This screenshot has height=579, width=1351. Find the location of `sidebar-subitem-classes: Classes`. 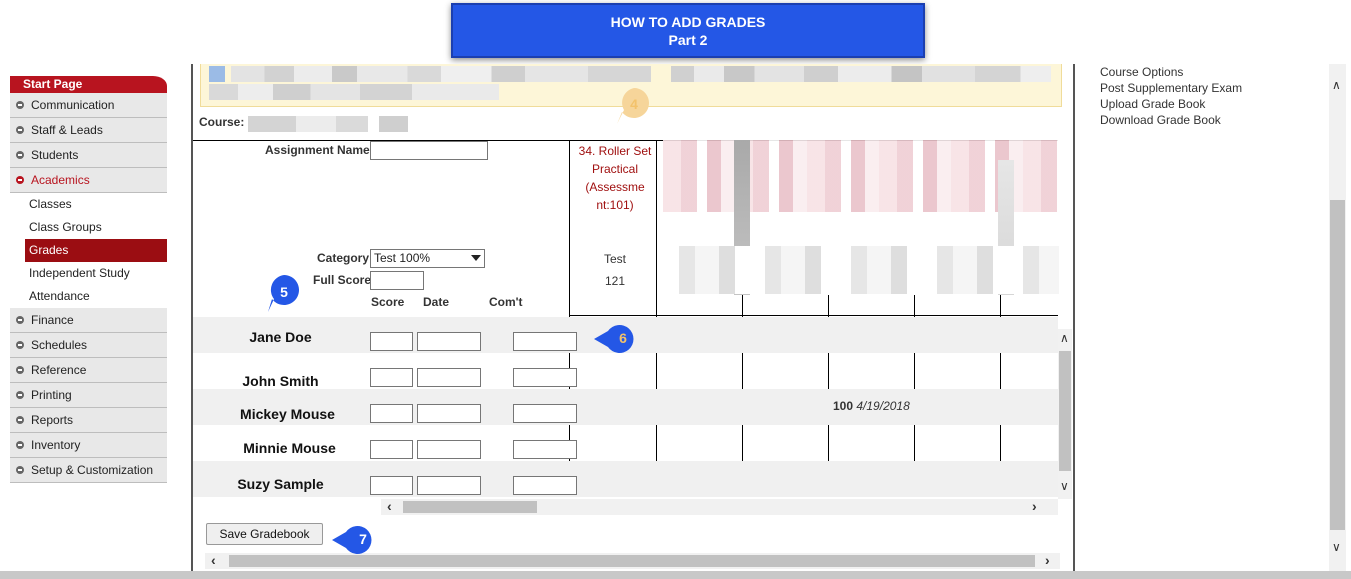

sidebar-subitem-classes: Classes is located at coordinates (88, 204).